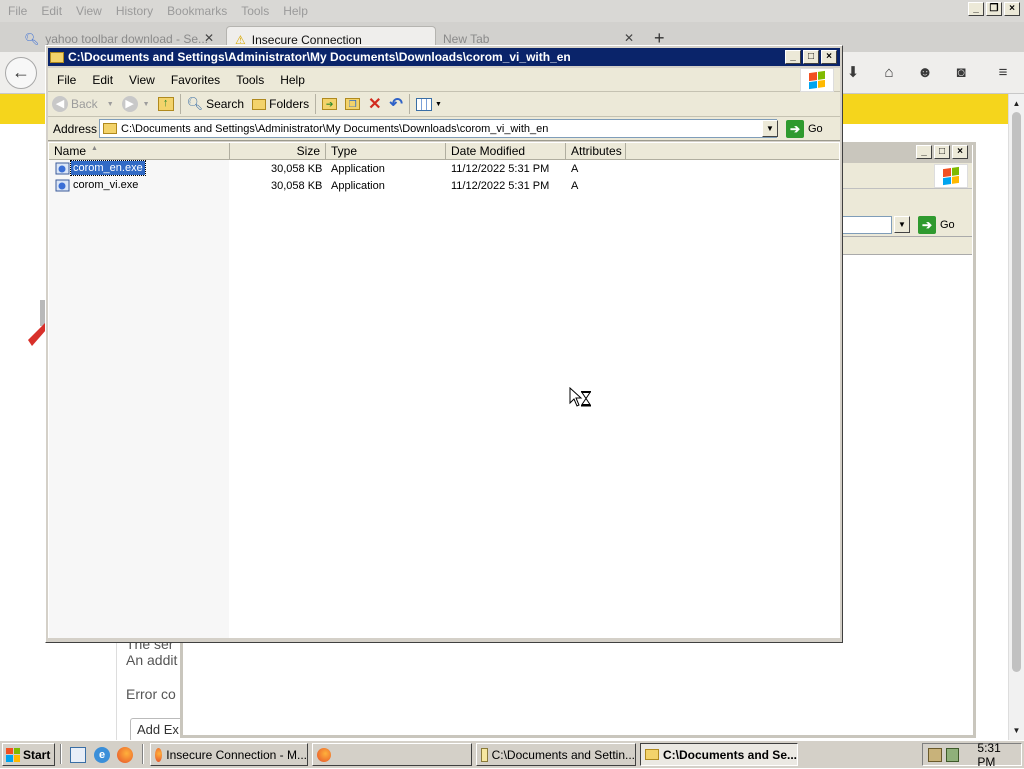 This screenshot has height=769, width=1024. I want to click on page-scrollbar: ▲ ▼, so click(1016, 417).